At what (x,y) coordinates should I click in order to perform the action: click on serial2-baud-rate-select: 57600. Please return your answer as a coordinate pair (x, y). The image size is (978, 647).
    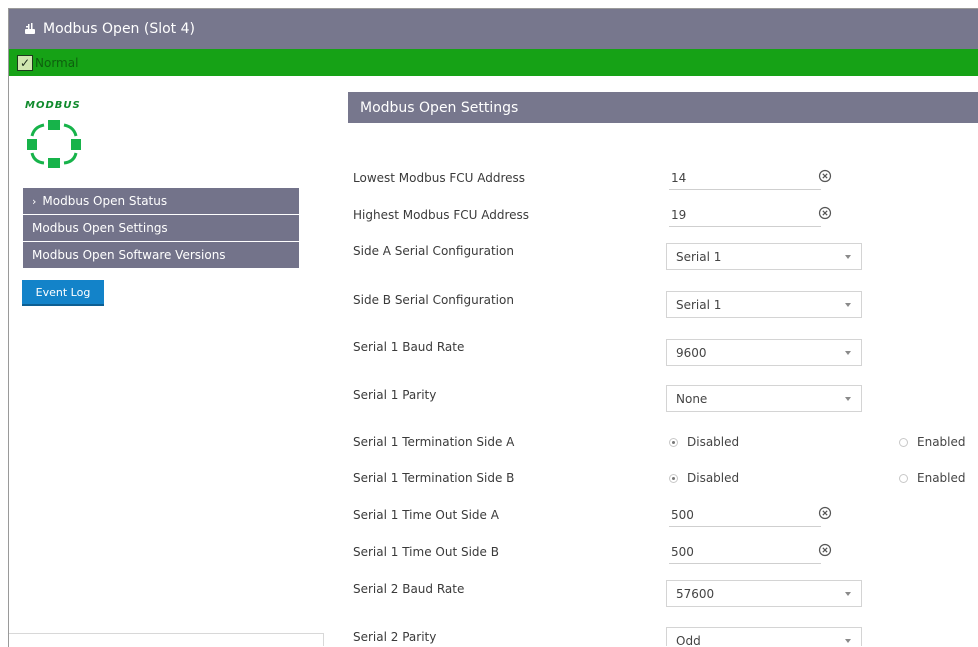
    Looking at the image, I should click on (764, 593).